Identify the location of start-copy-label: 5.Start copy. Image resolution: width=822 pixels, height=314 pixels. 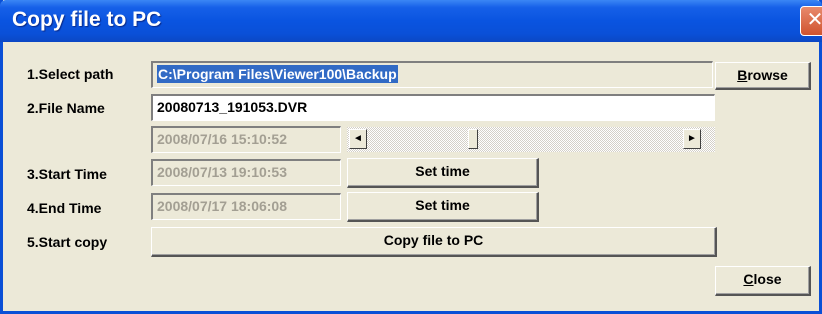
(67, 242).